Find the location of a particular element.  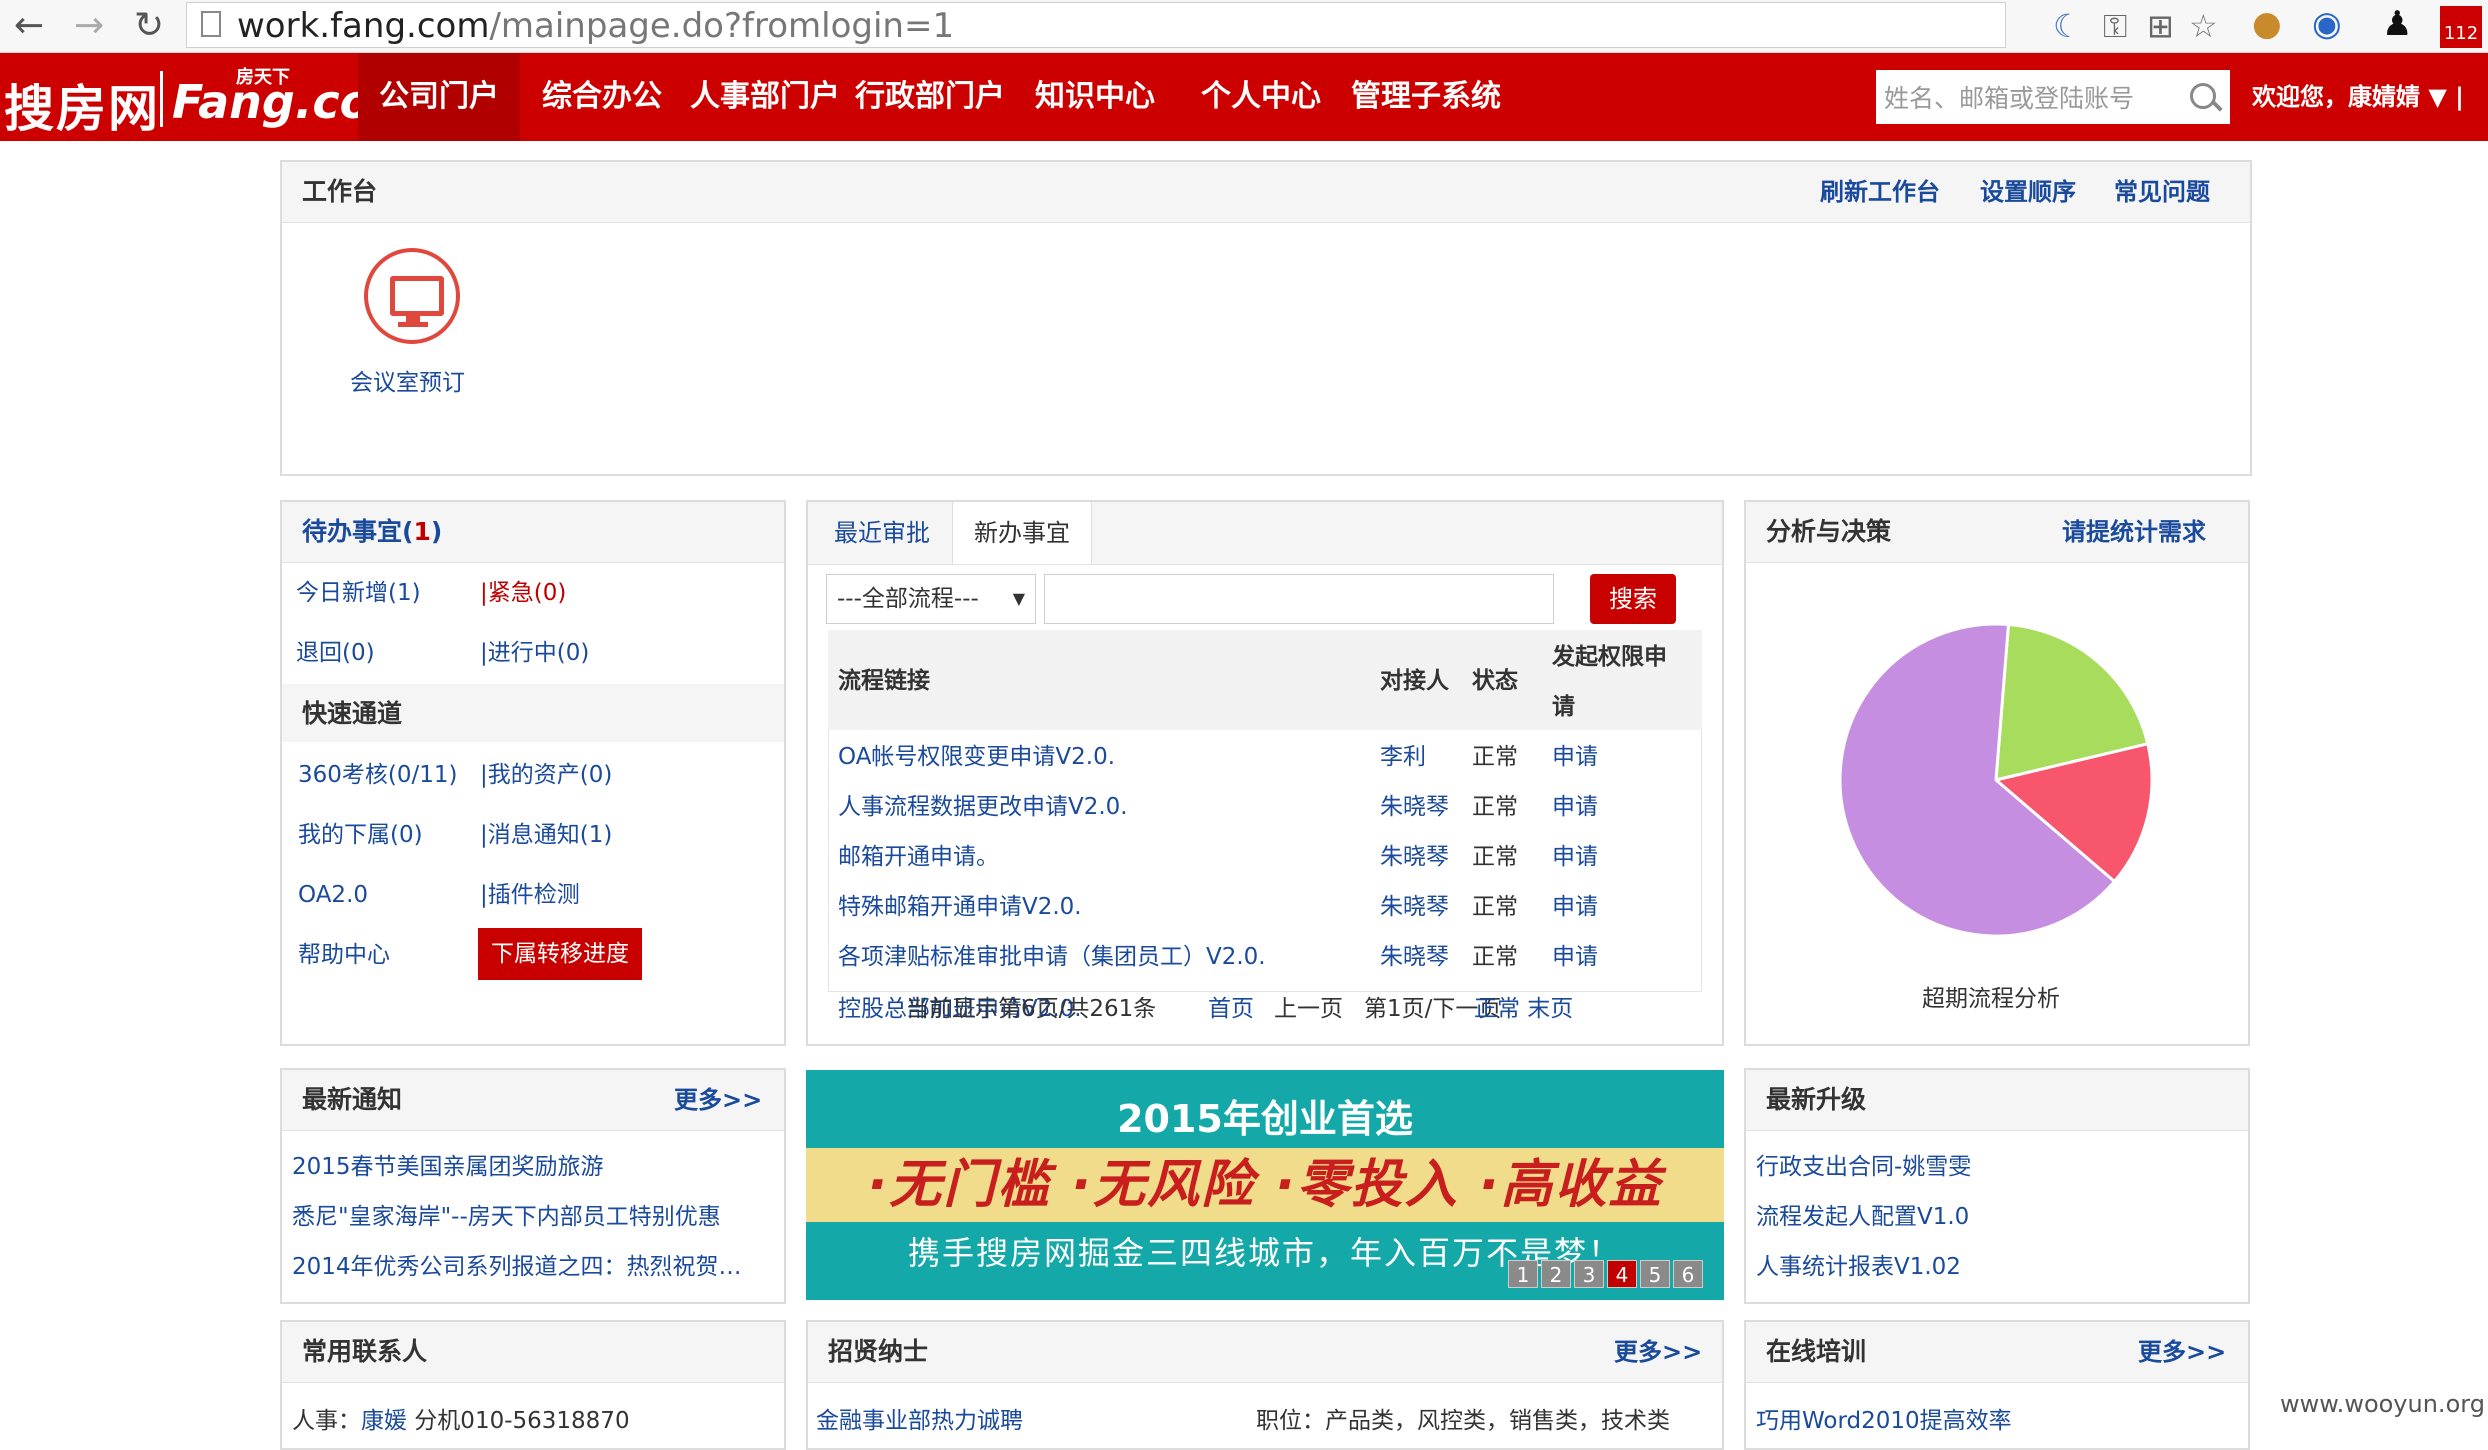

contact-name: 康媛 is located at coordinates (384, 1421).